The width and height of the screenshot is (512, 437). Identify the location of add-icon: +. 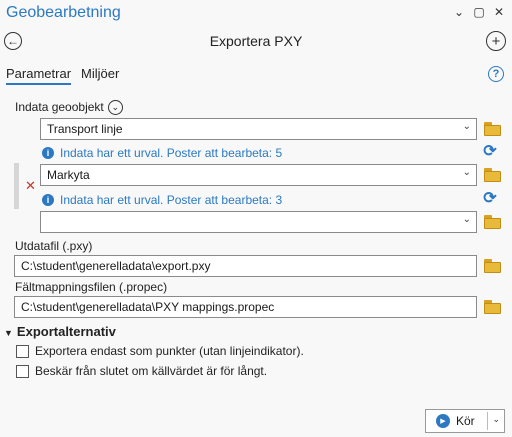
(496, 41).